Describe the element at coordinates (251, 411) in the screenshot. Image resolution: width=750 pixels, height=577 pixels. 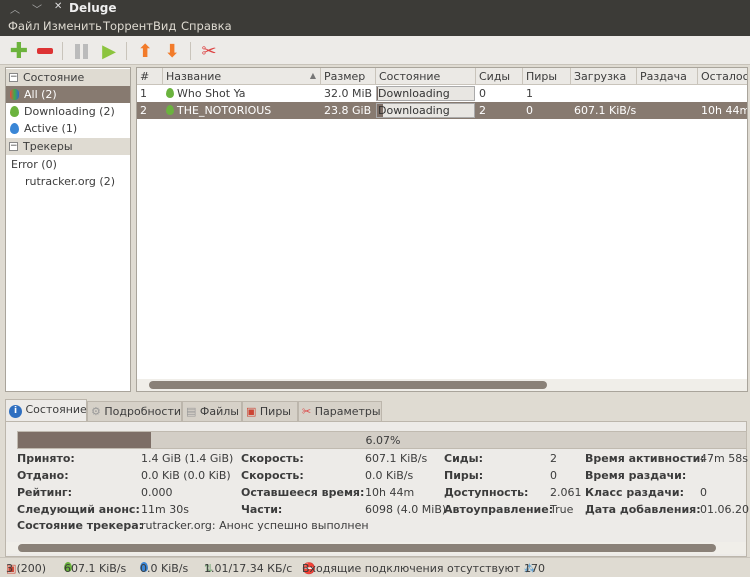
I see `peers-icon: ▣` at that location.